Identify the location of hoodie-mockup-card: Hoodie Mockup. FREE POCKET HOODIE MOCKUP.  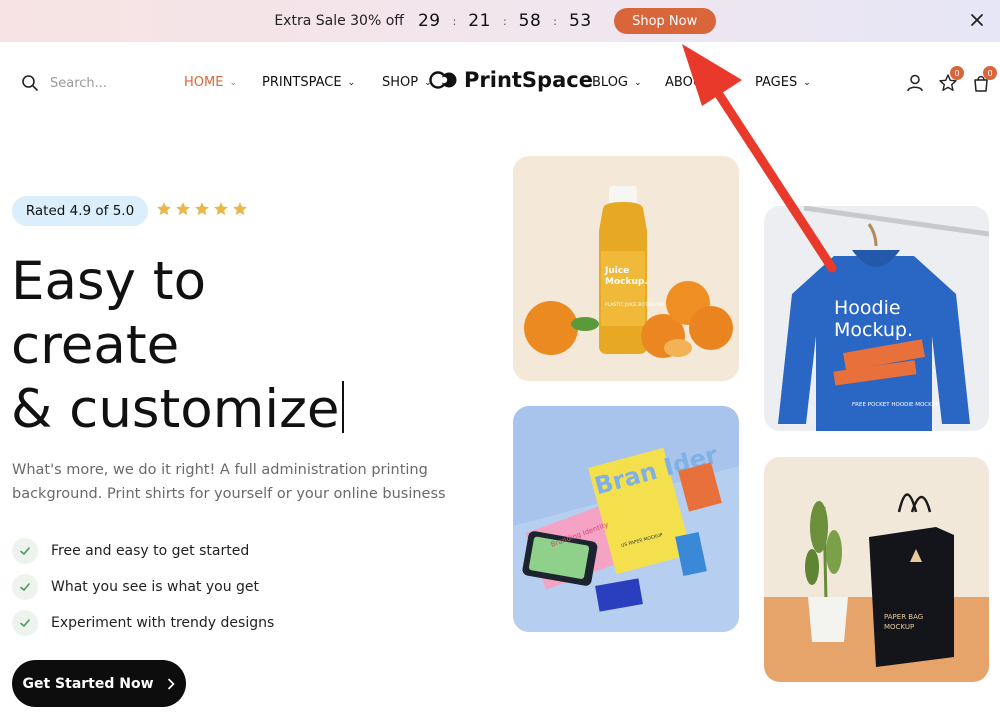
(876, 318).